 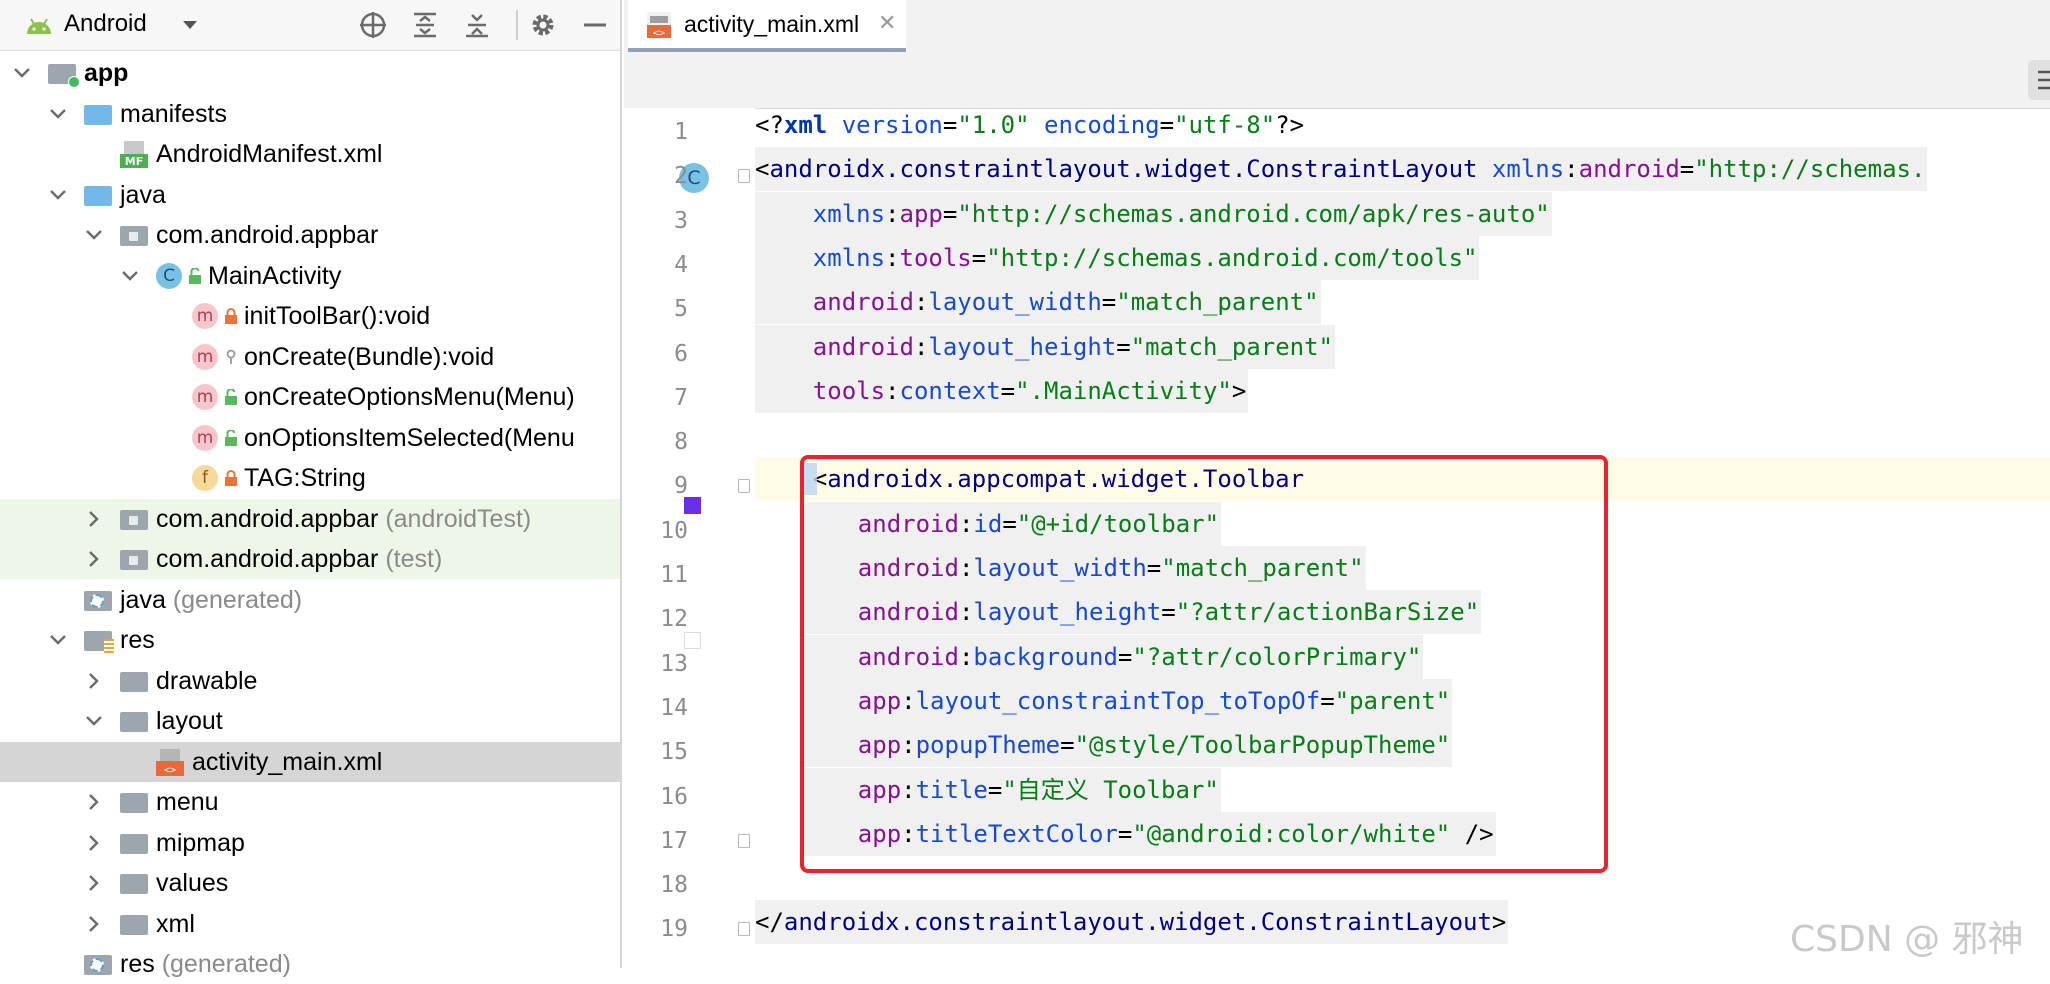 What do you see at coordinates (477, 25) in the screenshot?
I see `collapse-all-icon` at bounding box center [477, 25].